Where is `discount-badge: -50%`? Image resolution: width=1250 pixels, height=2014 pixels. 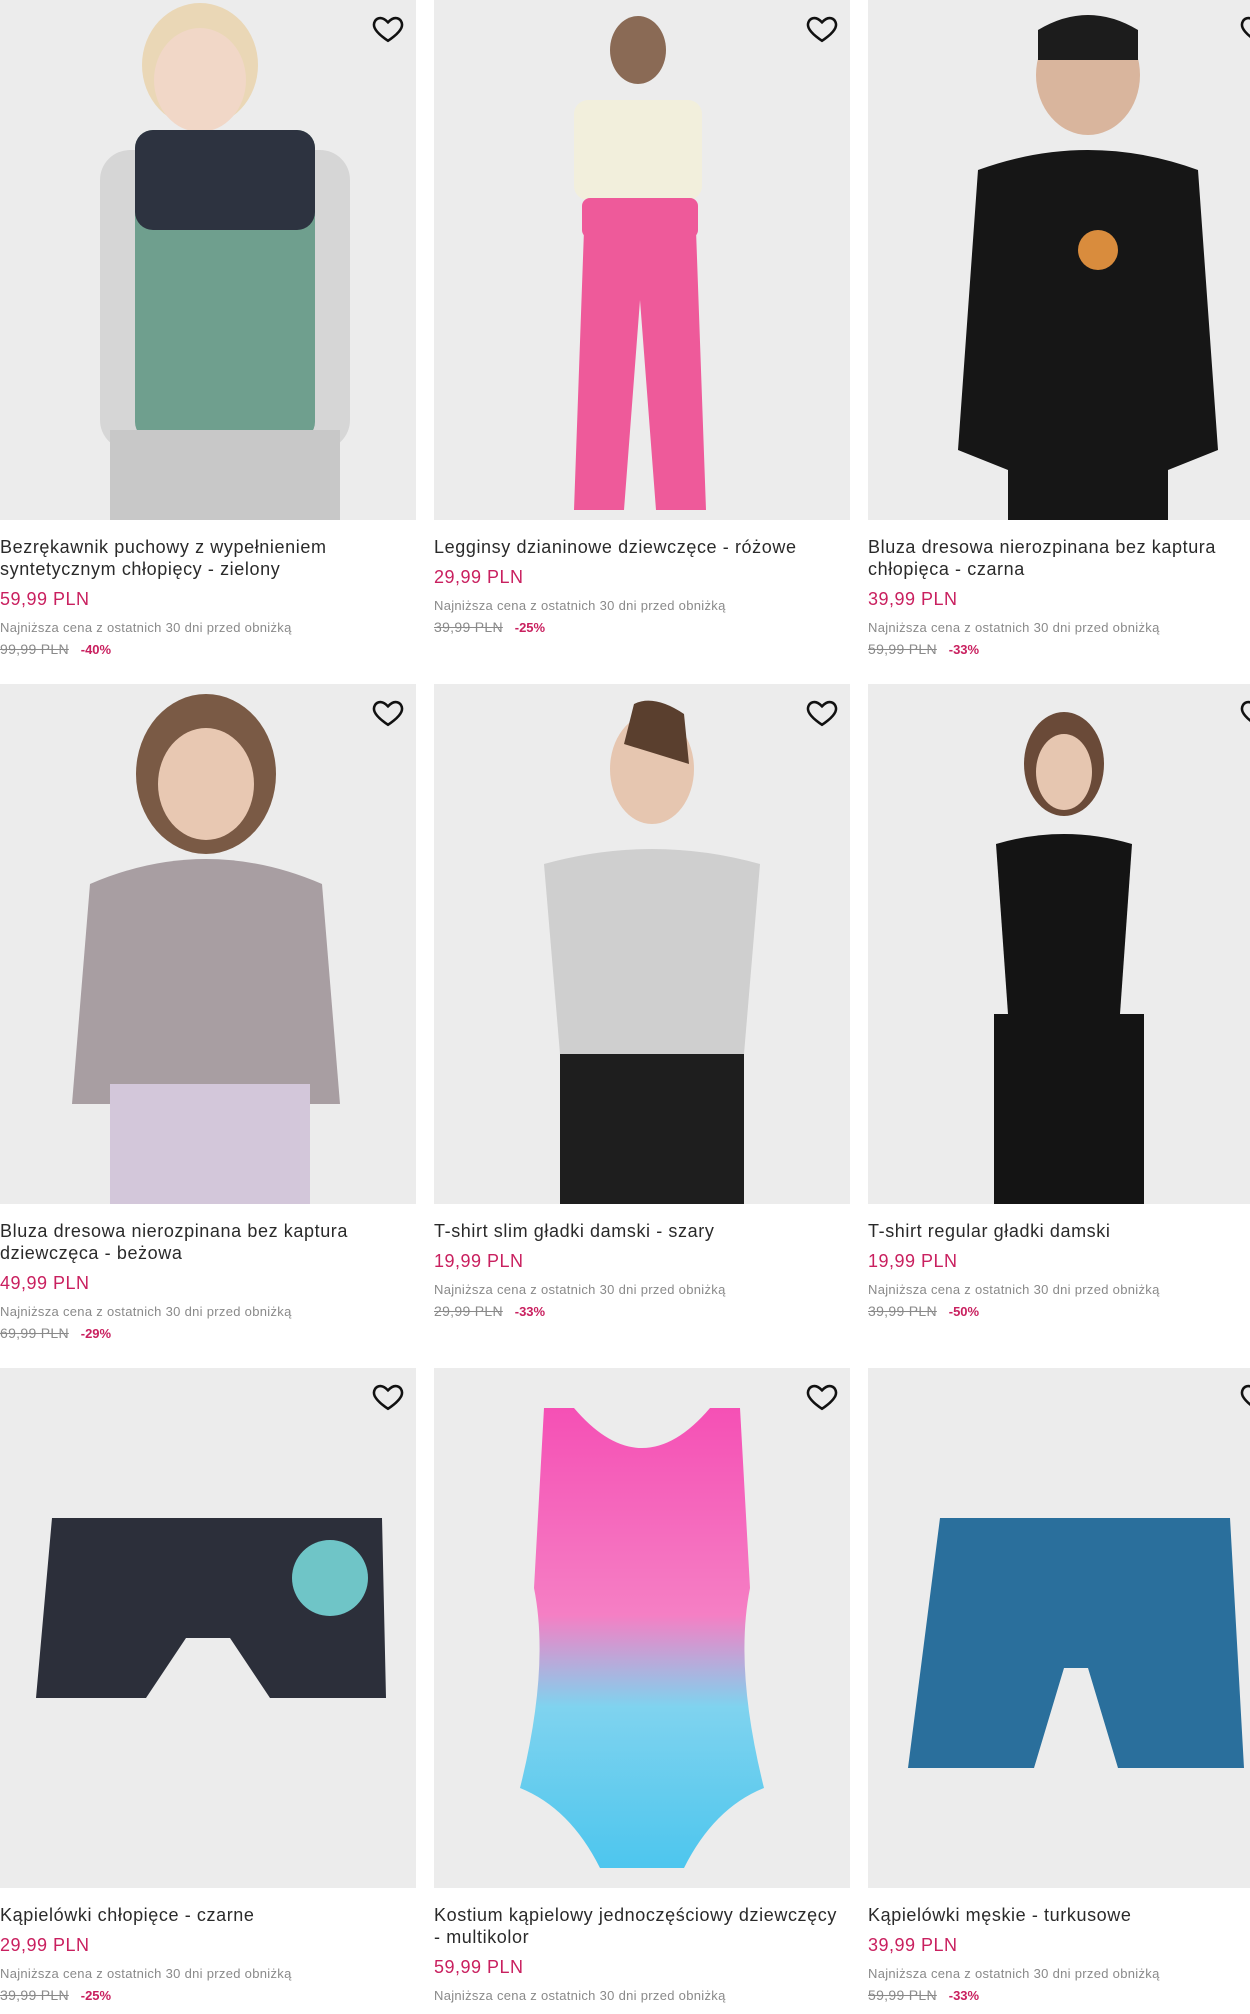 discount-badge: -50% is located at coordinates (964, 1311).